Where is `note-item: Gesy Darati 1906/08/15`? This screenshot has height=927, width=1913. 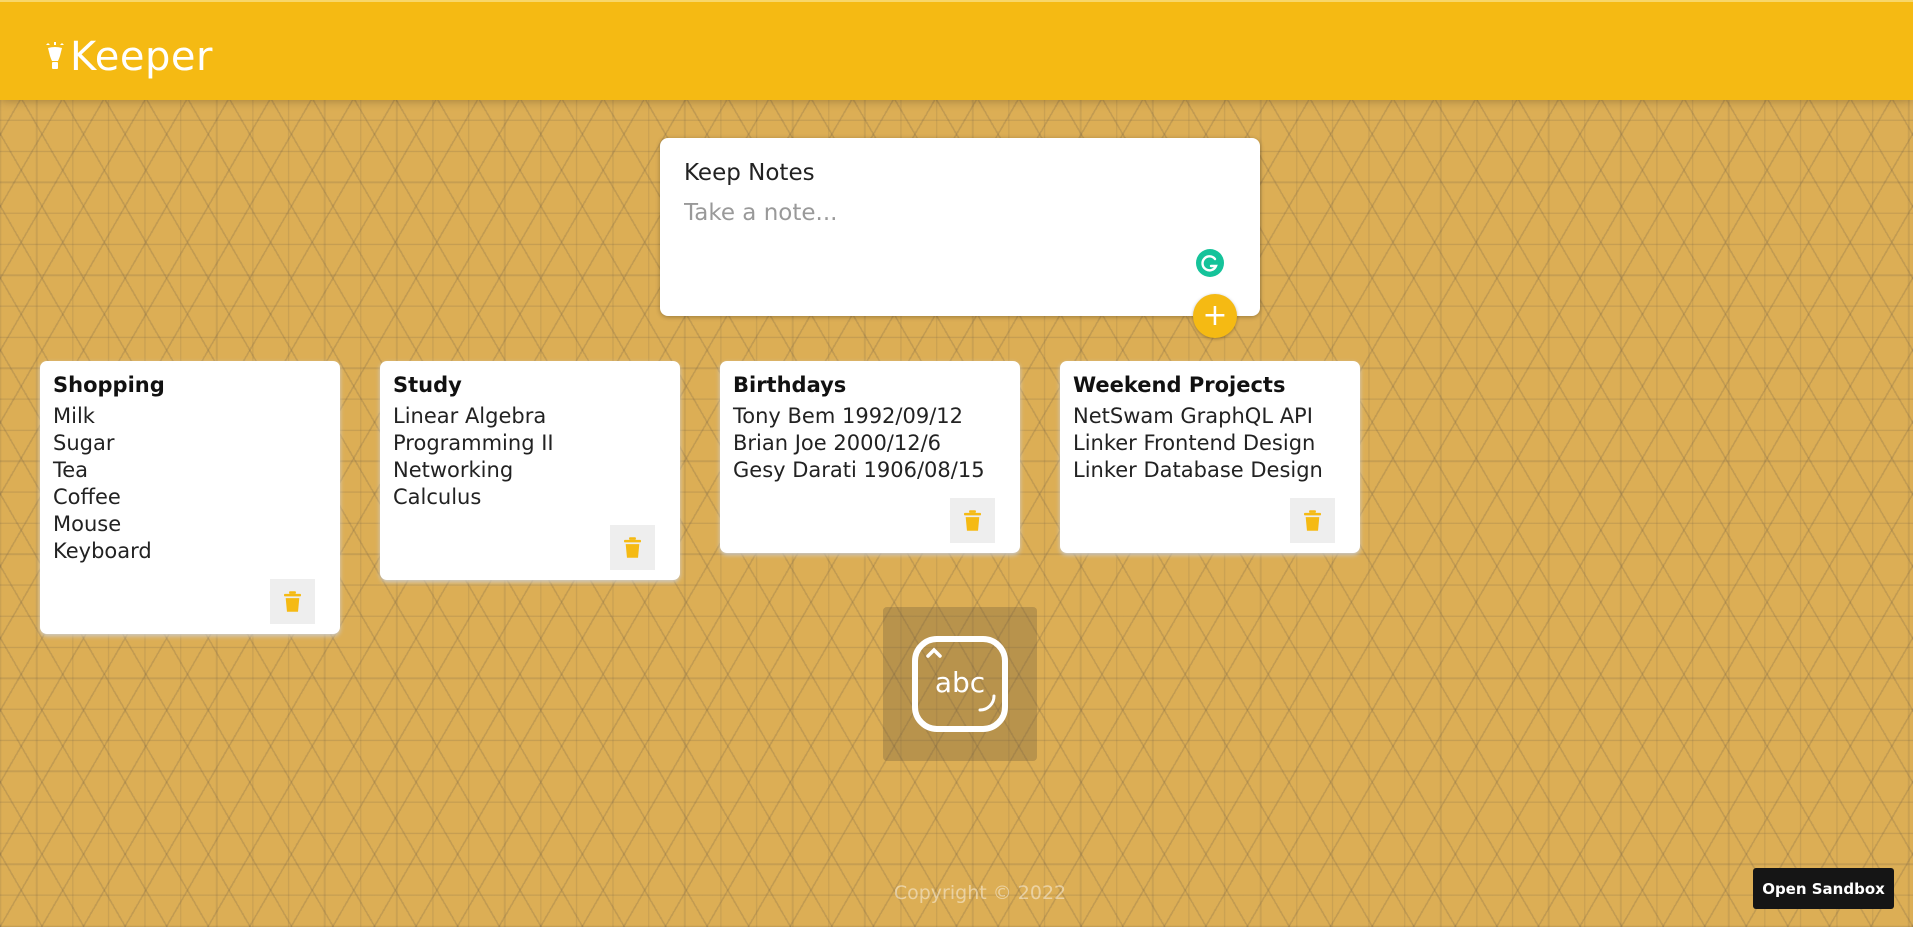 note-item: Gesy Darati 1906/08/15 is located at coordinates (859, 470).